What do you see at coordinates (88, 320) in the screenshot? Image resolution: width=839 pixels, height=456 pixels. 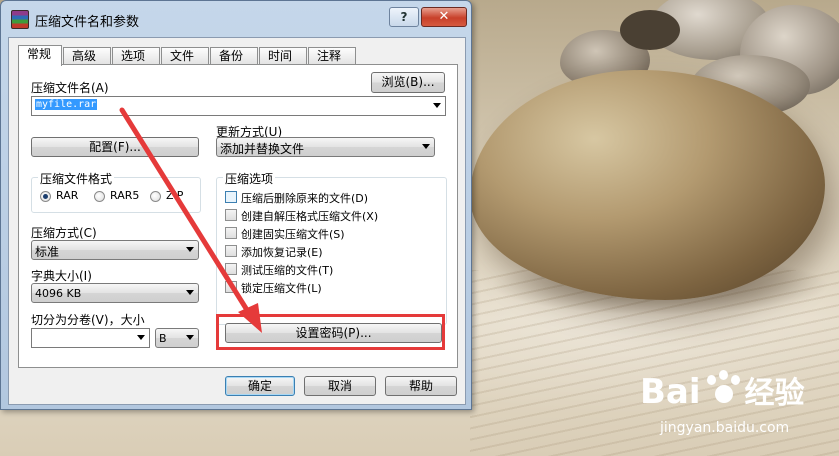 I see `split-volume-label: 切分为分卷(V)，大小` at bounding box center [88, 320].